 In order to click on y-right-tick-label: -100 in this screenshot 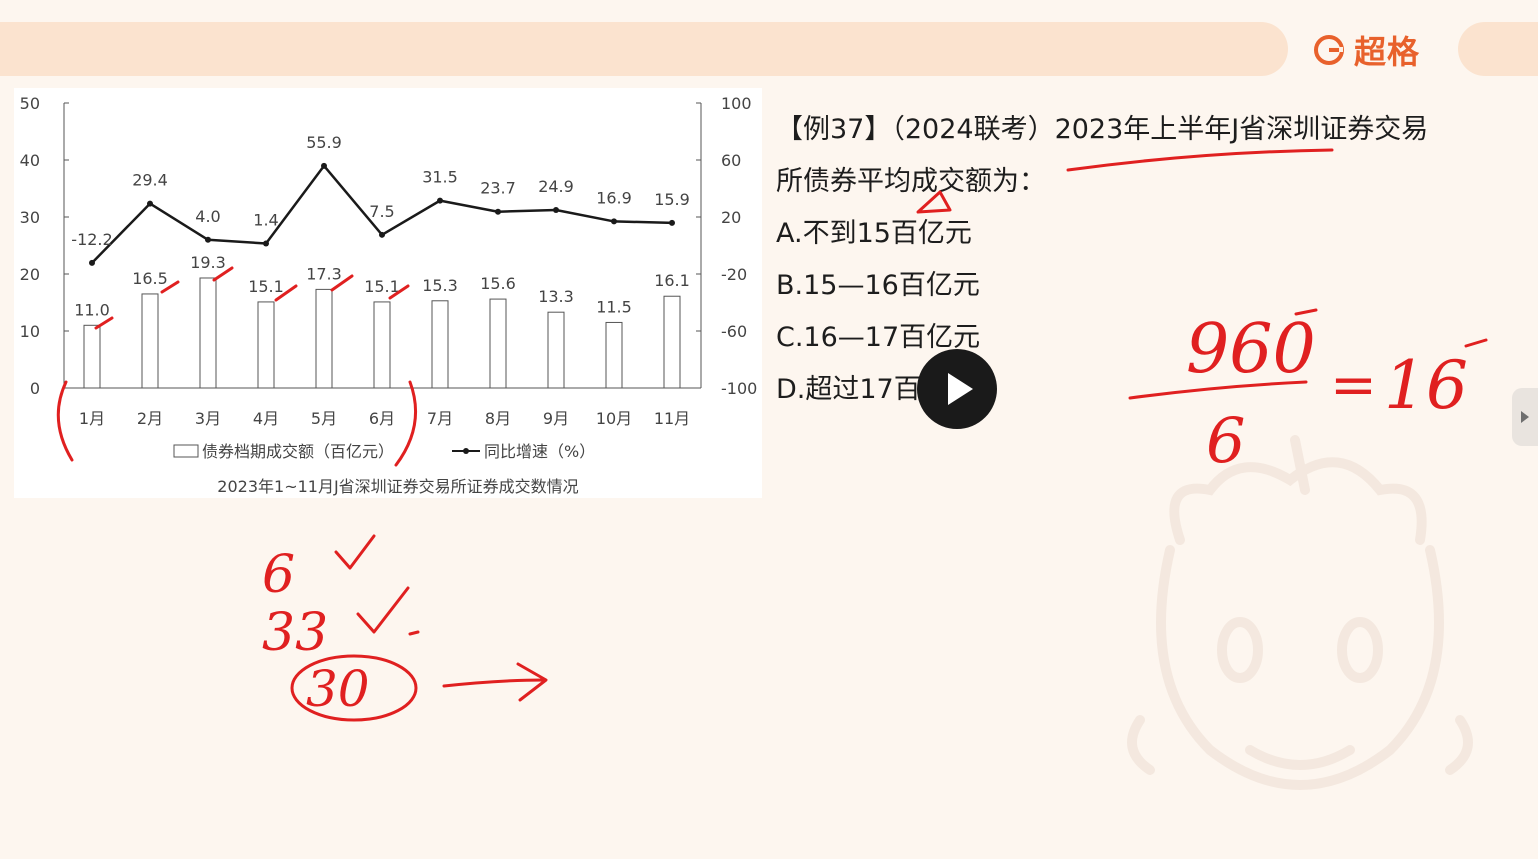, I will do `click(739, 388)`.